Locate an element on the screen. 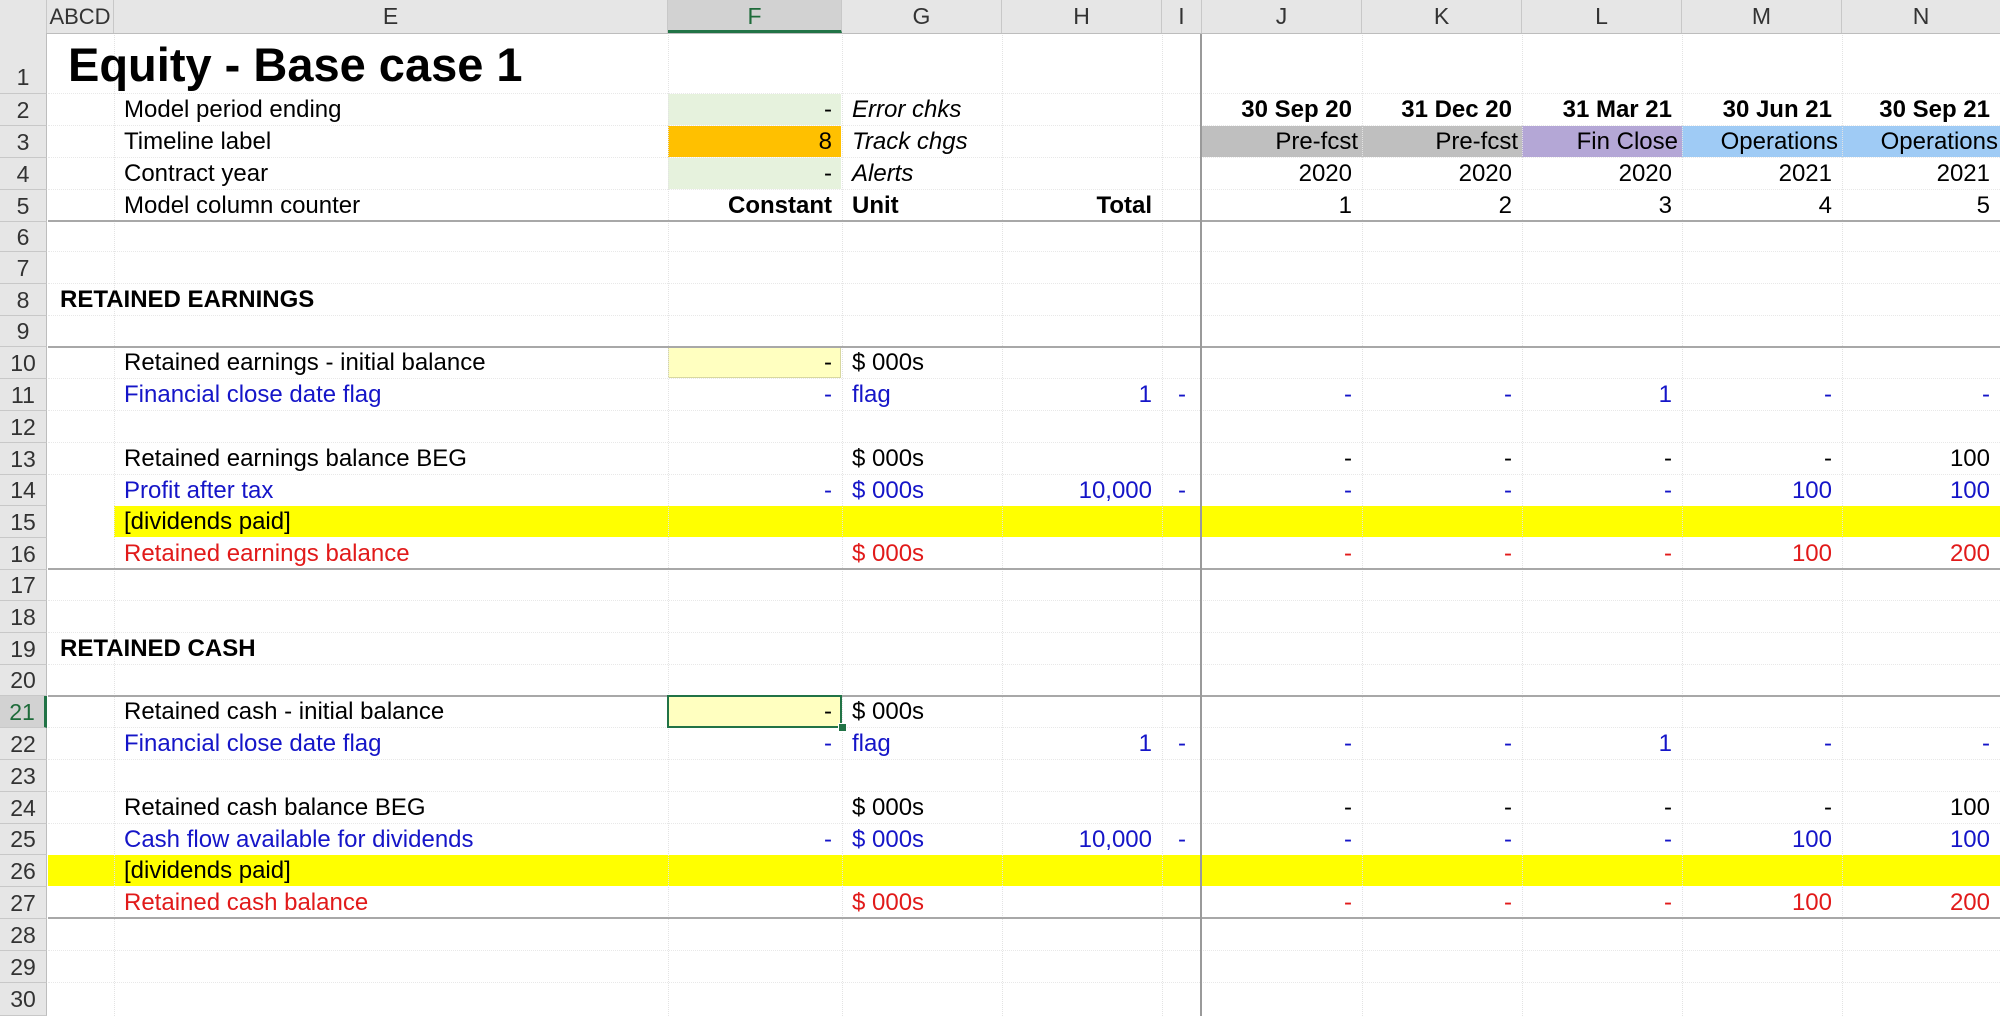  timeline-label-value: 8 is located at coordinates (755, 141).